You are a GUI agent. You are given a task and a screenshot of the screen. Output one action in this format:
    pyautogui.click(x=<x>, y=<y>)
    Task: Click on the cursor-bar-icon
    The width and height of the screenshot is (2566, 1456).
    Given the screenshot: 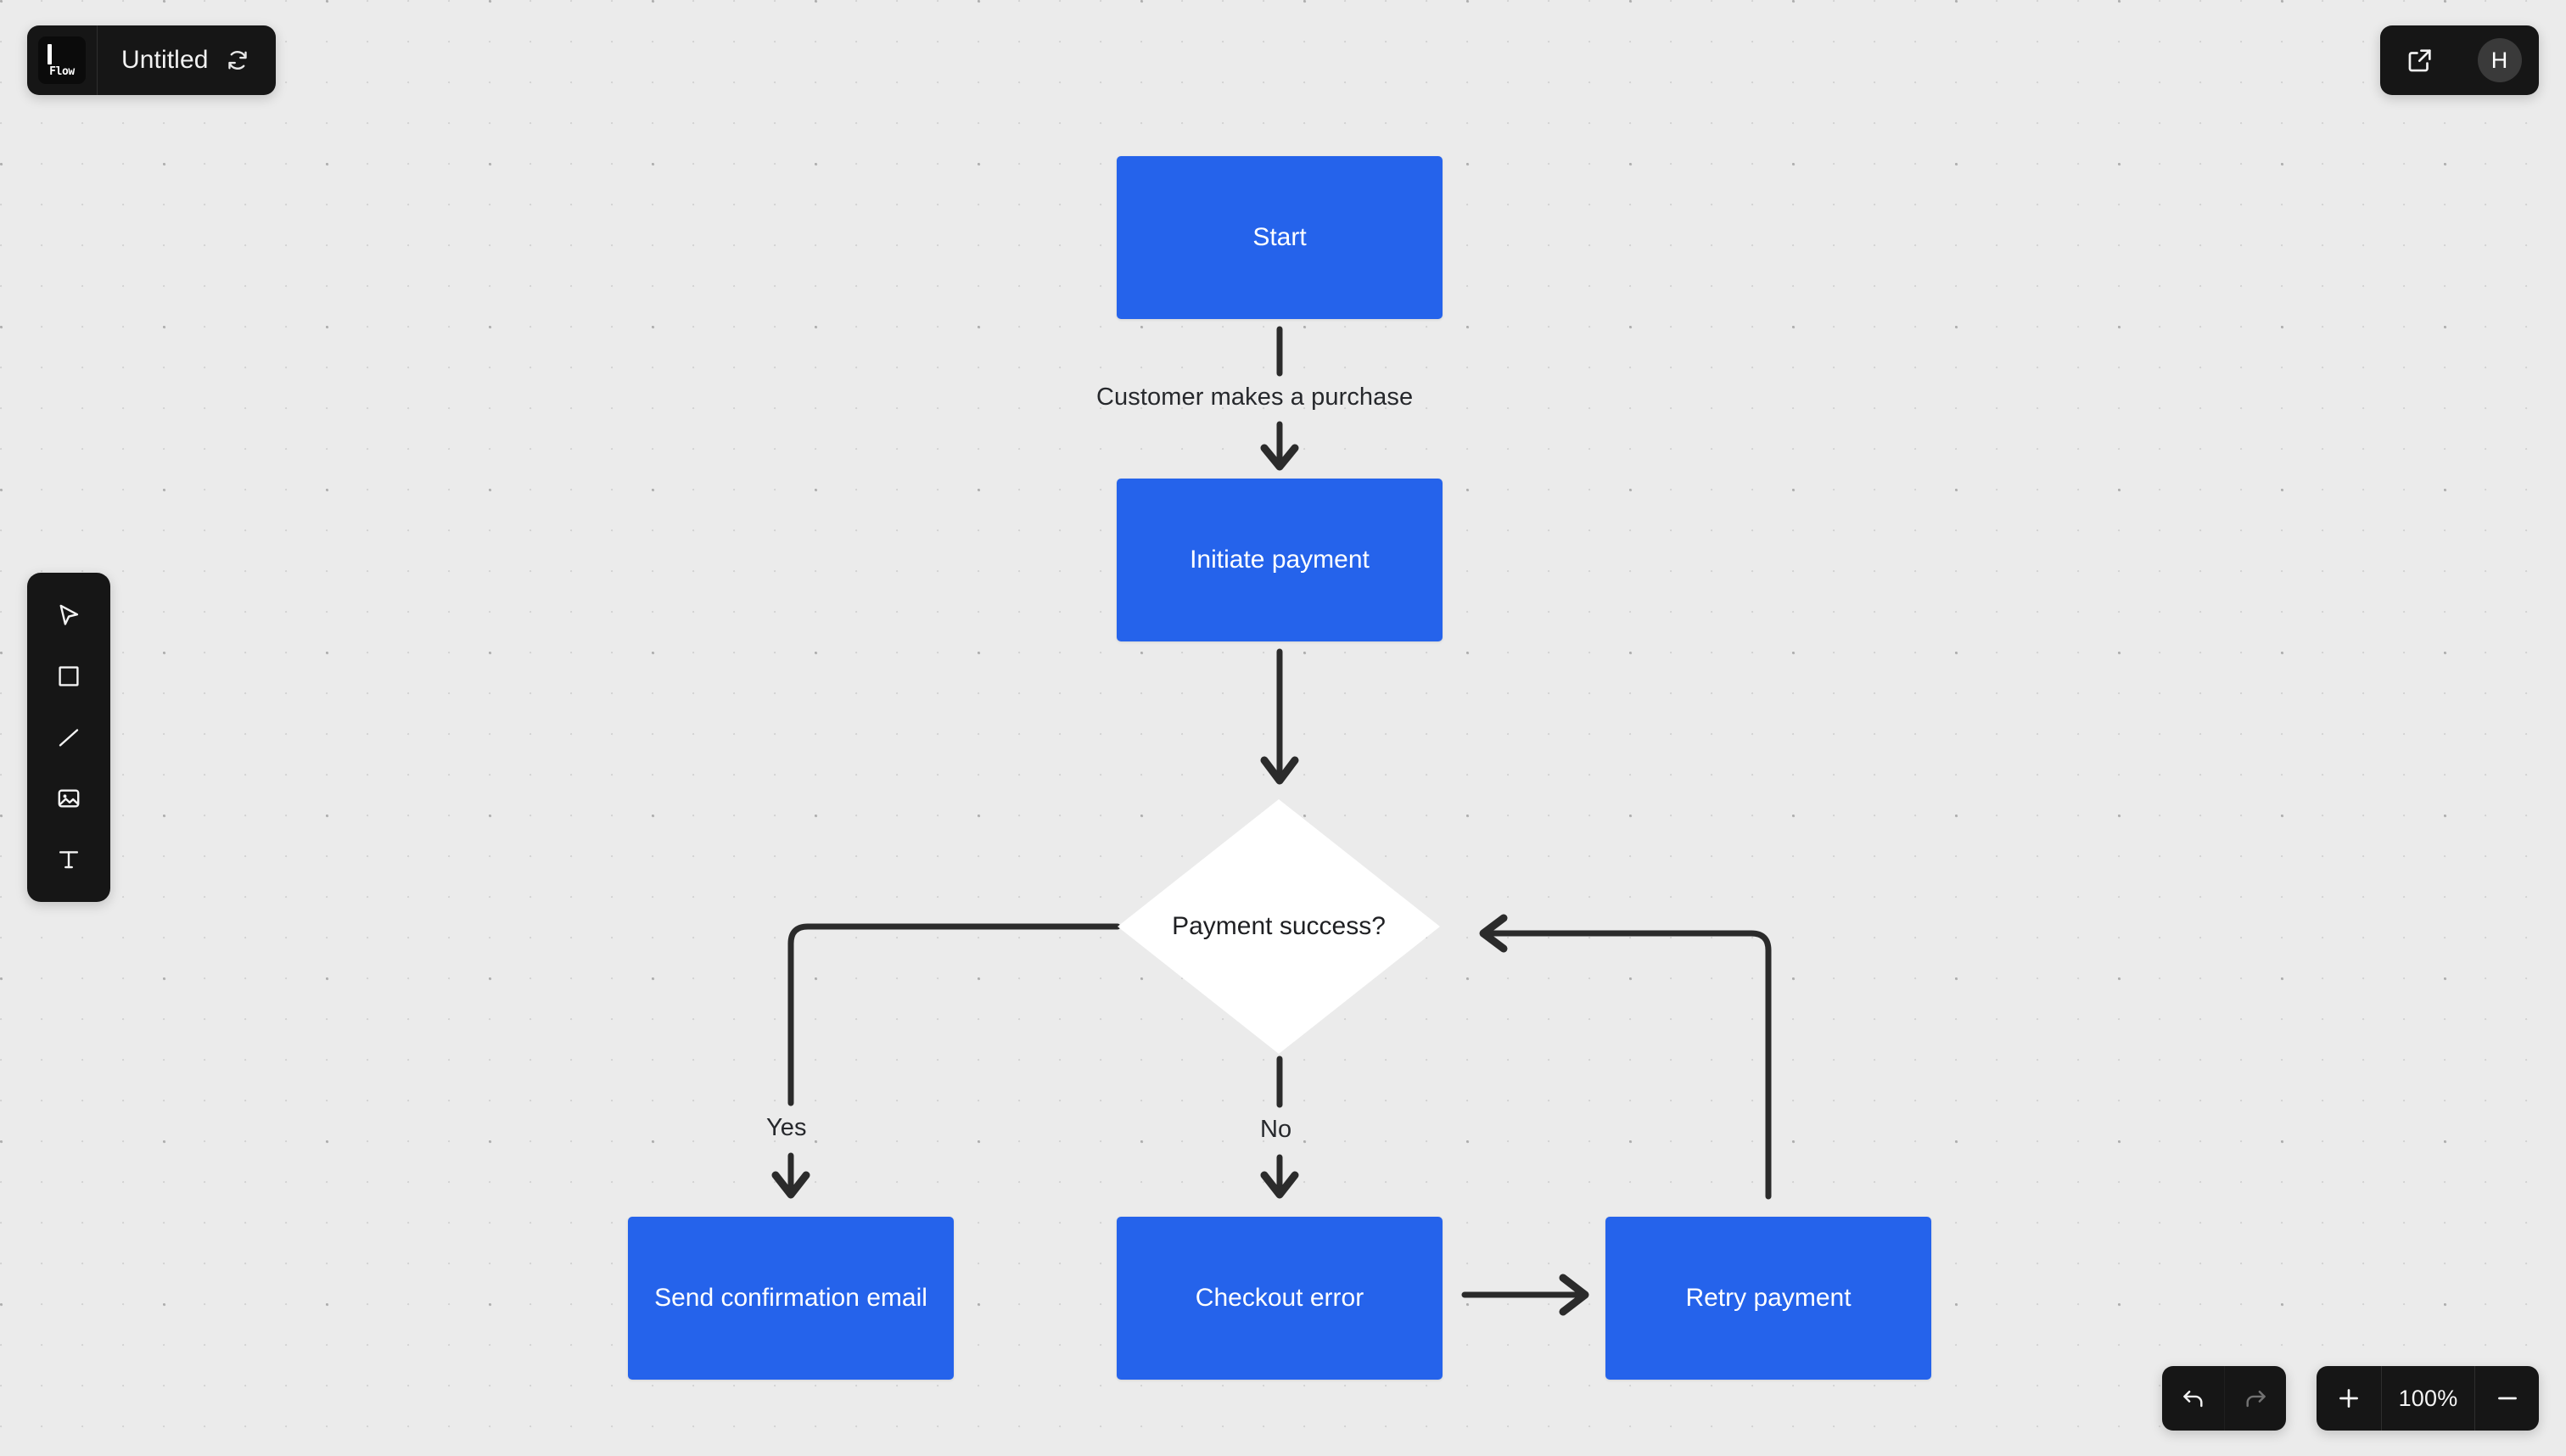 What is the action you would take?
    pyautogui.click(x=50, y=54)
    